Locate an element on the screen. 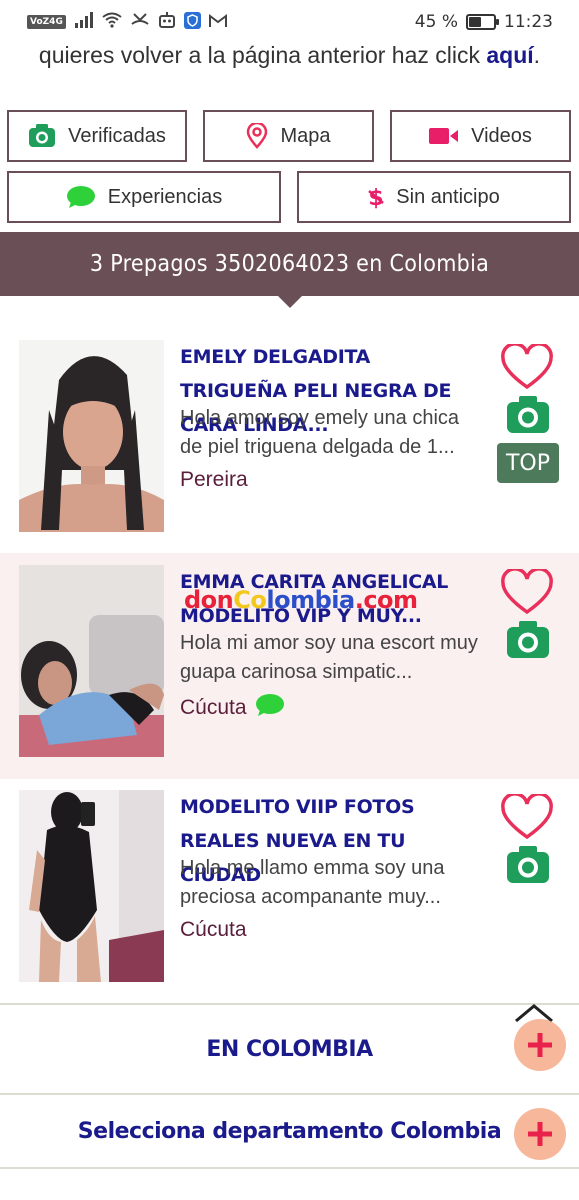 The height and width of the screenshot is (1200, 579). battery-icon is located at coordinates (482, 22).